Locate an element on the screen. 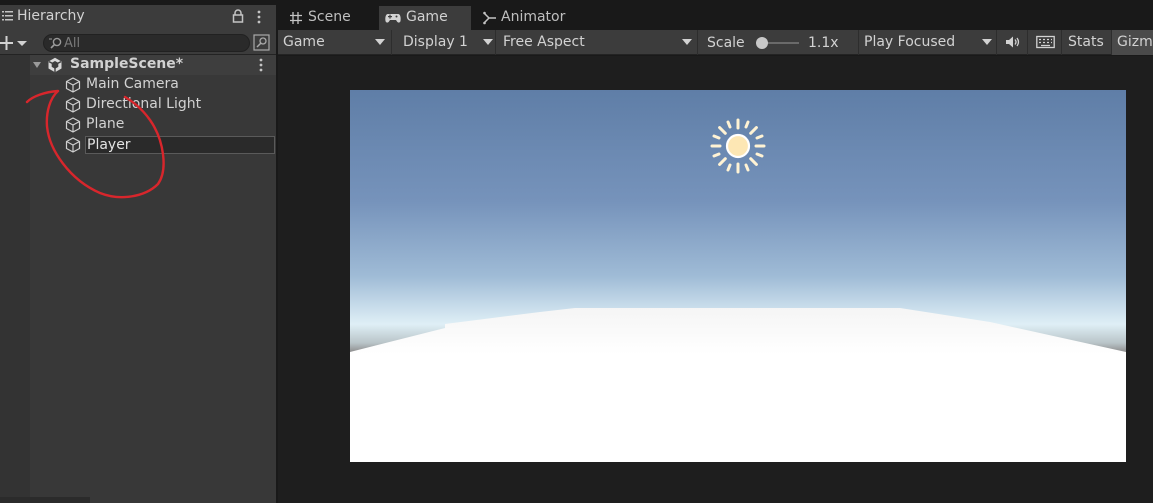 This screenshot has height=503, width=1153. gameobject-row-plane: Plane is located at coordinates (153, 125).